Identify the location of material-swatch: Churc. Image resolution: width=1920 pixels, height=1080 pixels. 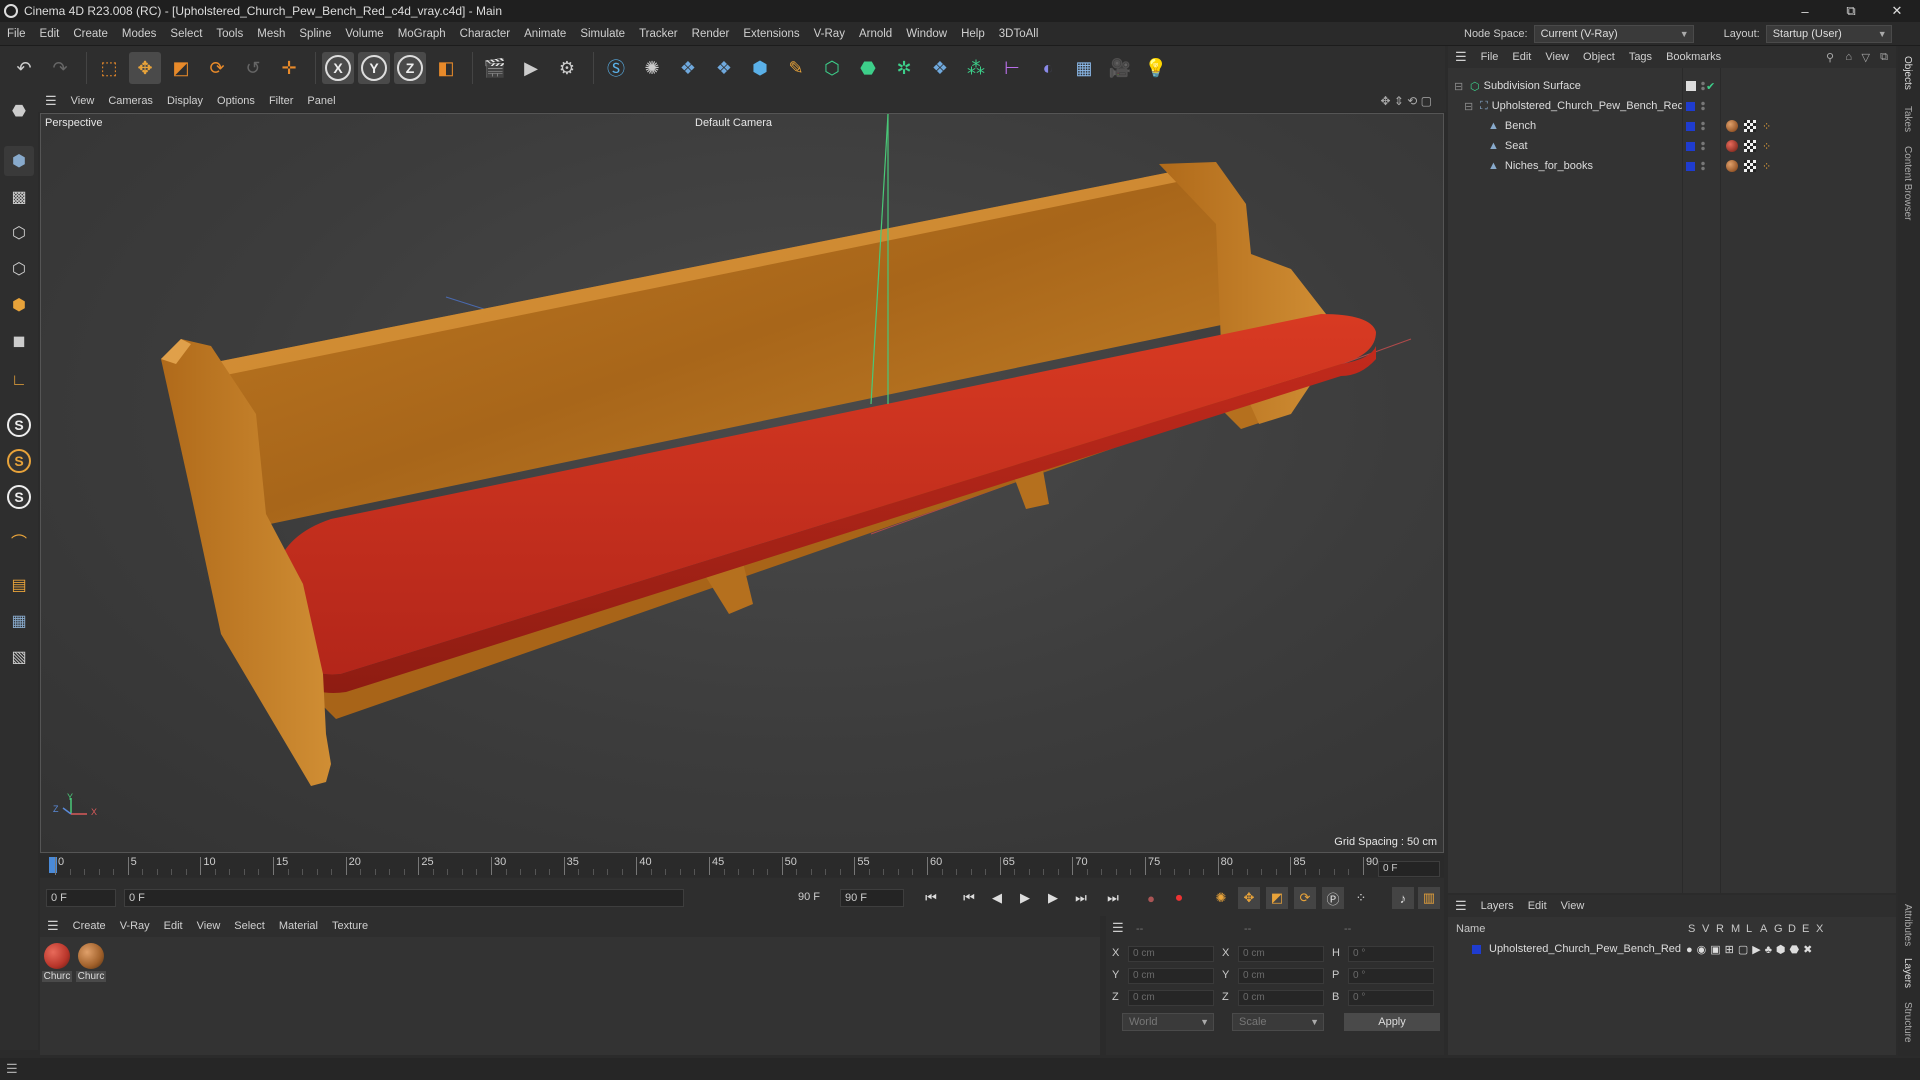
(91, 962).